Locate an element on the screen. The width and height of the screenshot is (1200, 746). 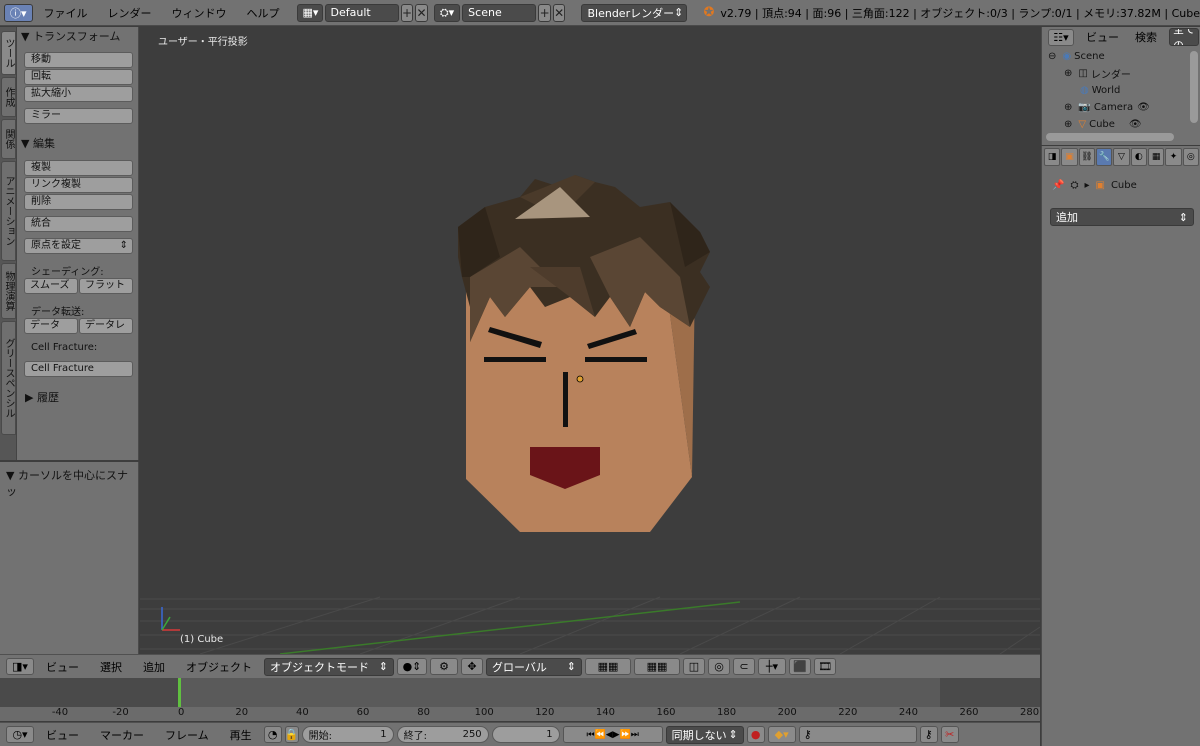
render-tab-icon: ◨ is located at coordinates (1052, 157).